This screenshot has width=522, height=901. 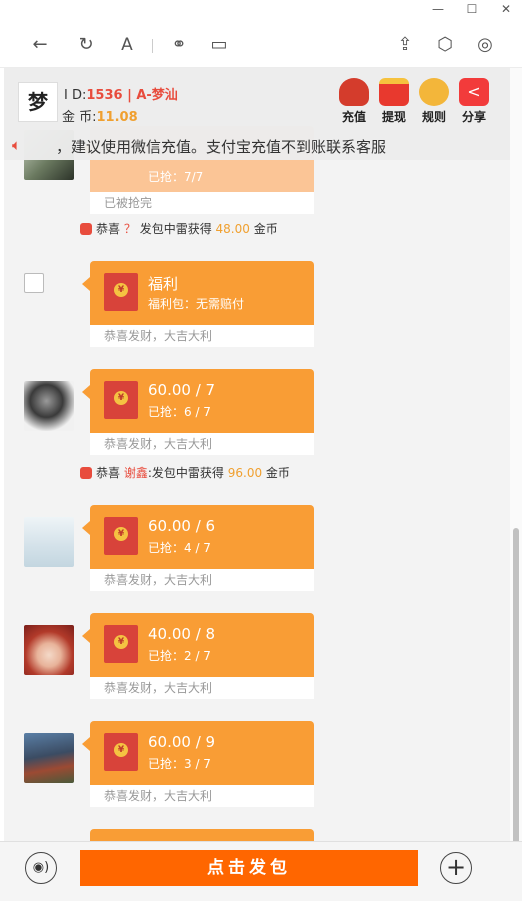 I want to click on red-packet-body: ¥ 60.00 / 6 已抢：4 / 7, so click(x=198, y=537).